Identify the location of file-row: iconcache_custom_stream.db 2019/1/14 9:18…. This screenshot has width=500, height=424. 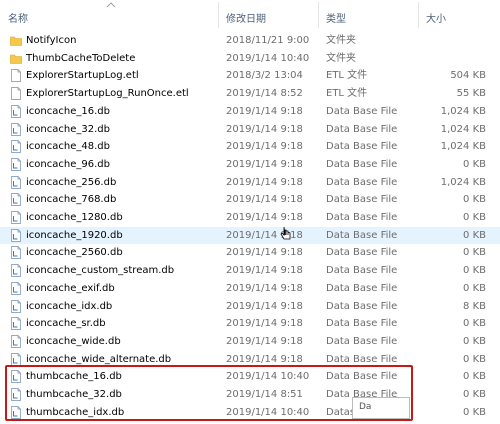
(250, 271).